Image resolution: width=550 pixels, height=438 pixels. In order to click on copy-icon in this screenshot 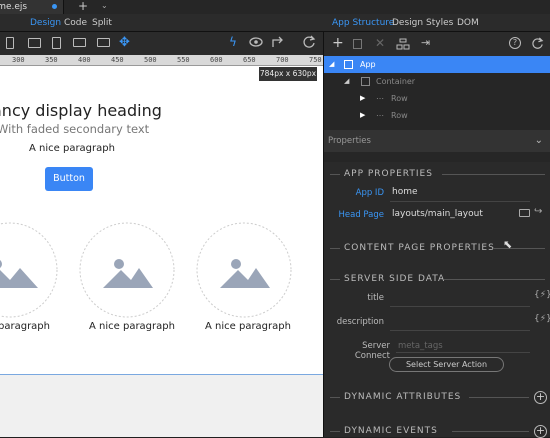, I will do `click(357, 44)`.